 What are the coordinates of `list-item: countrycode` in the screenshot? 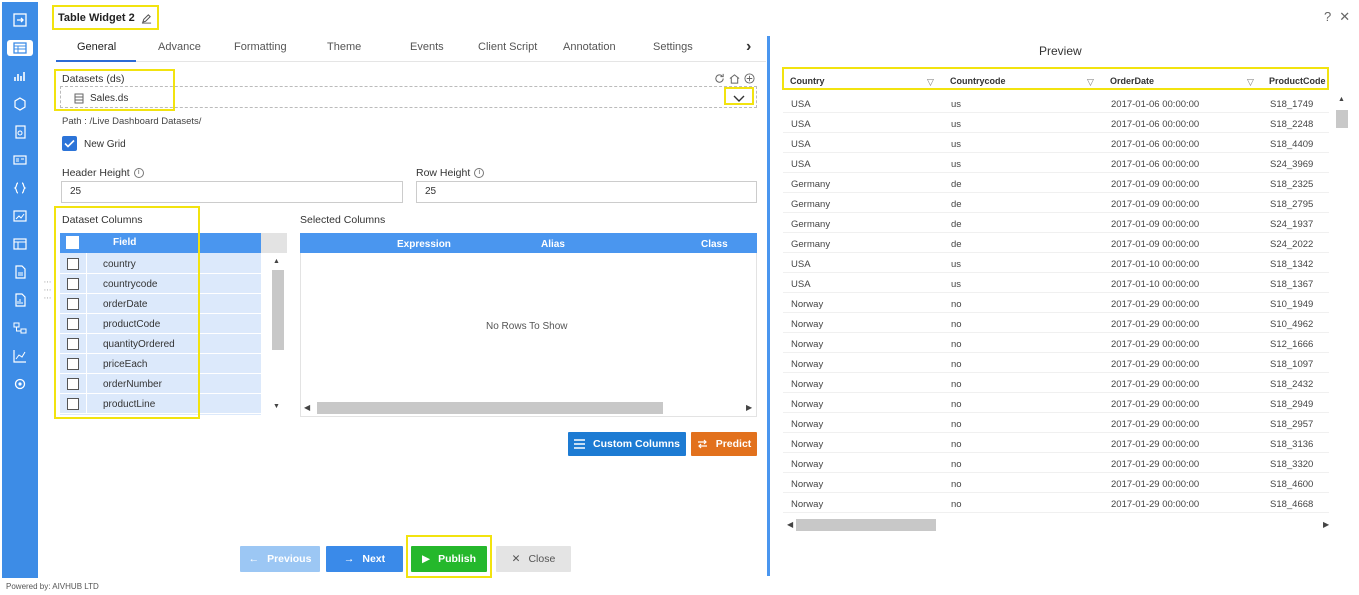 It's located at (160, 284).